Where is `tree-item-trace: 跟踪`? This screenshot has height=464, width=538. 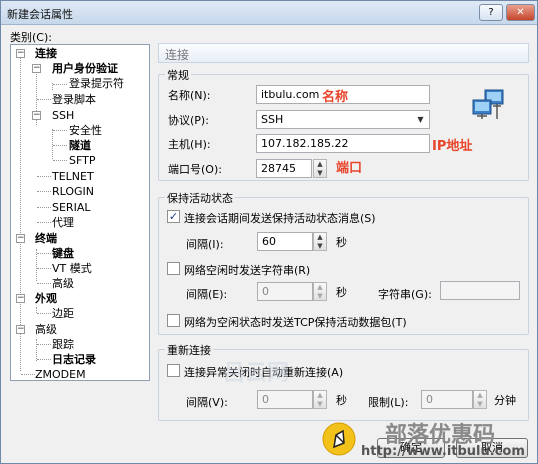 tree-item-trace: 跟踪 is located at coordinates (63, 344).